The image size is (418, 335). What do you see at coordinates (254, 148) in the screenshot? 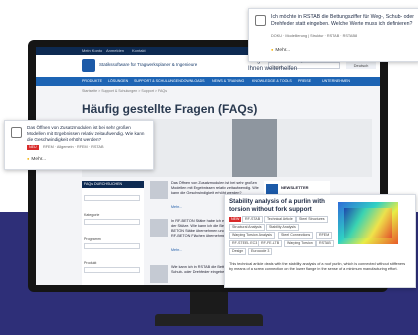
I see `hero-image` at bounding box center [254, 148].